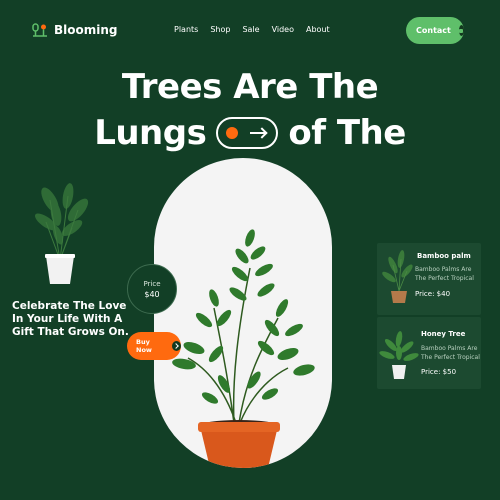  Describe the element at coordinates (152, 283) in the screenshot. I see `featured-price-label: Price` at that location.